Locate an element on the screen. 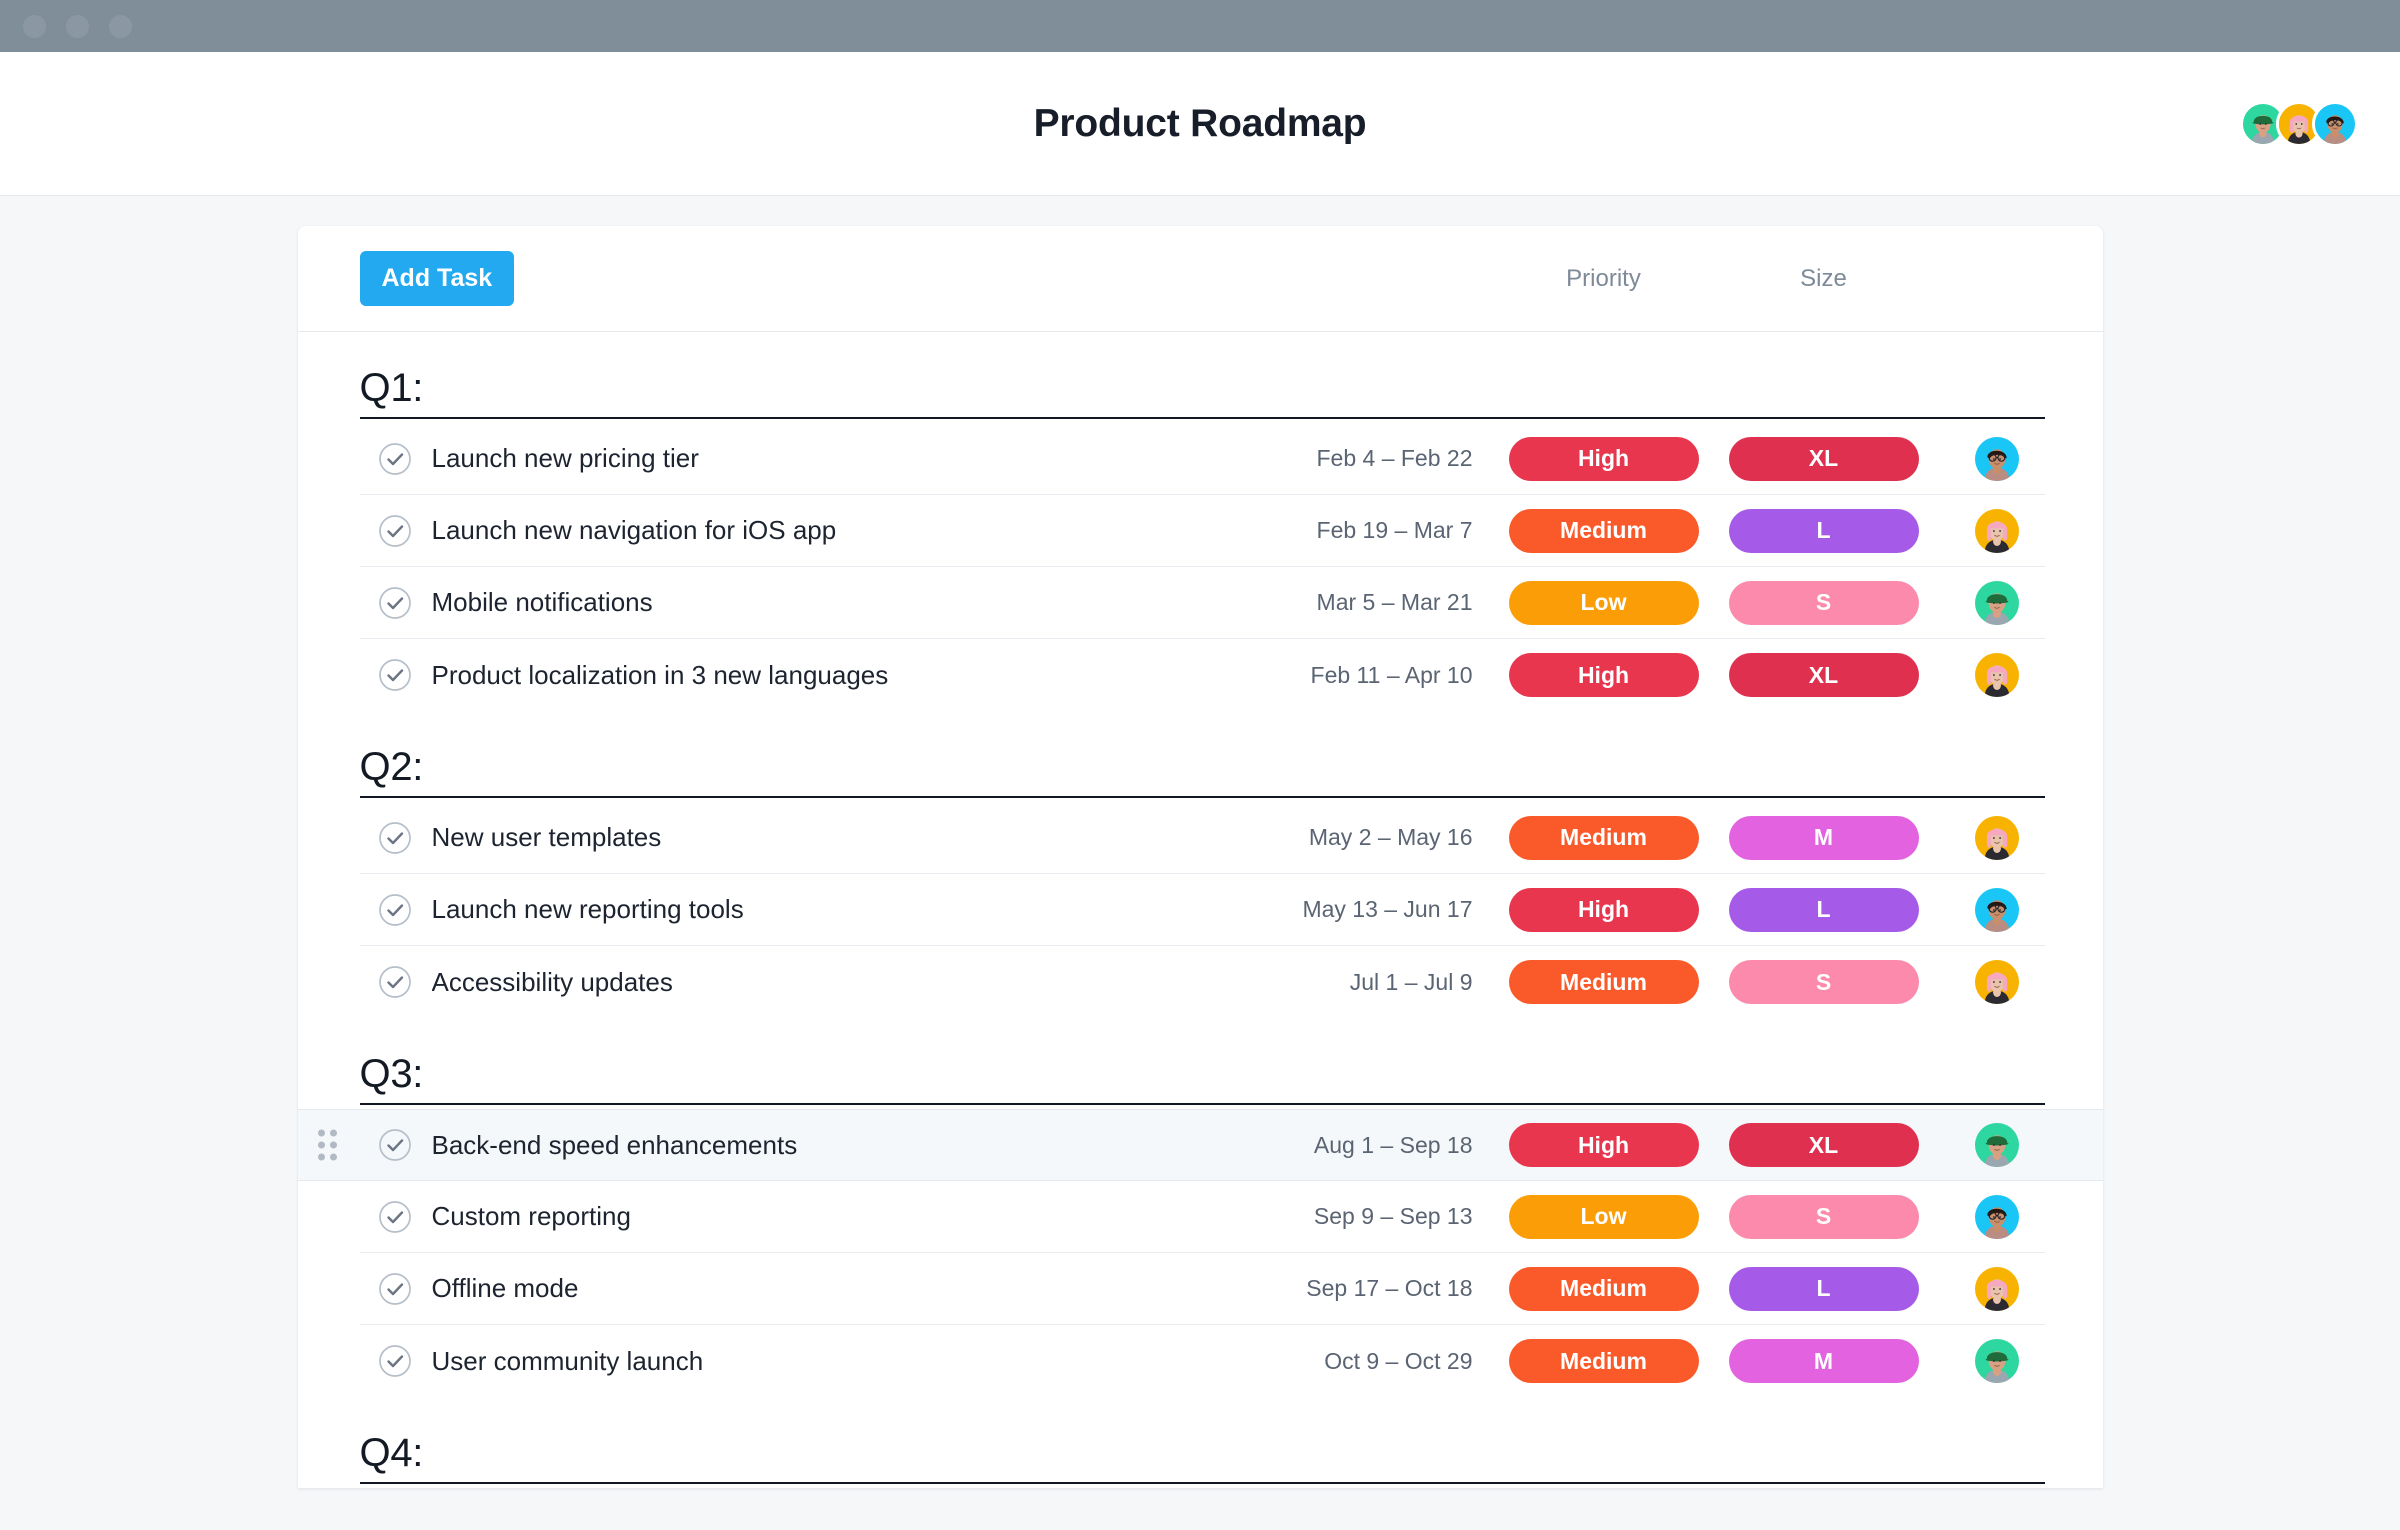 This screenshot has height=1530, width=2400. section-q4: Q4: is located at coordinates (1200, 1440).